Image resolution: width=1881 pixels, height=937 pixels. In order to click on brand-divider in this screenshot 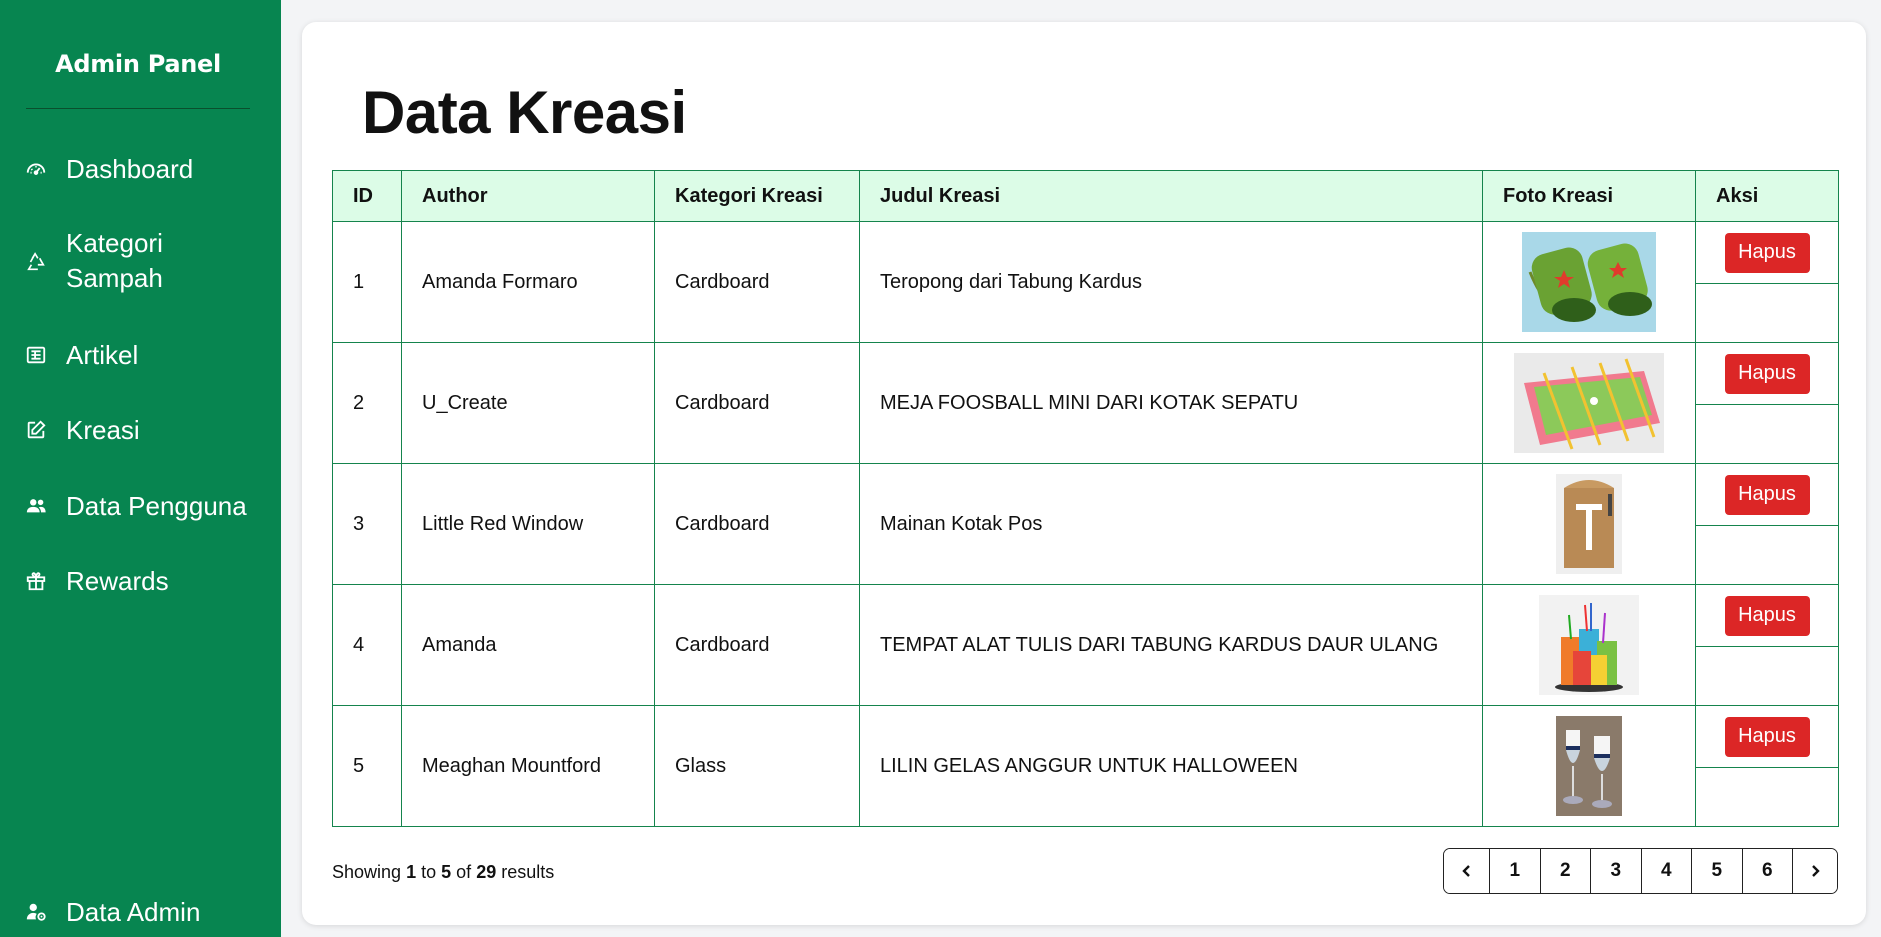, I will do `click(138, 108)`.